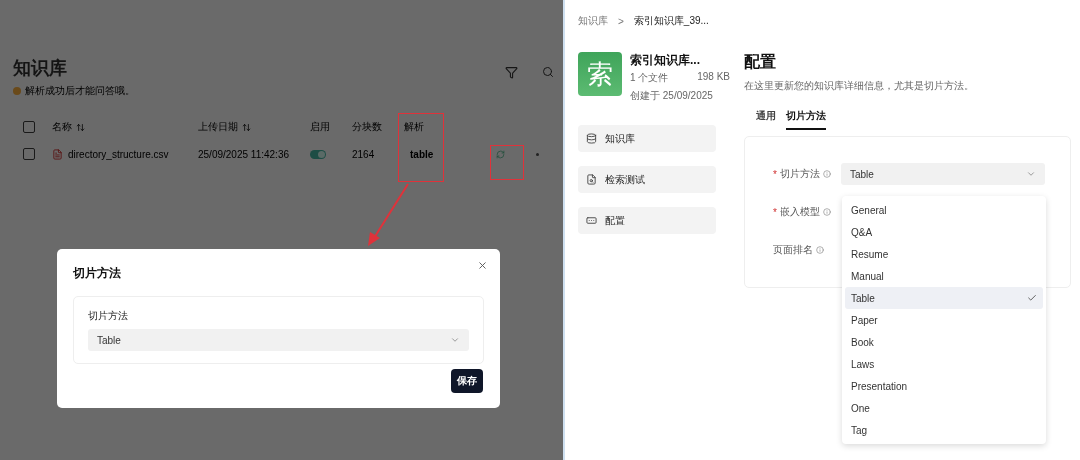 This screenshot has height=460, width=1080. I want to click on dropdown-option: Resume, so click(944, 254).